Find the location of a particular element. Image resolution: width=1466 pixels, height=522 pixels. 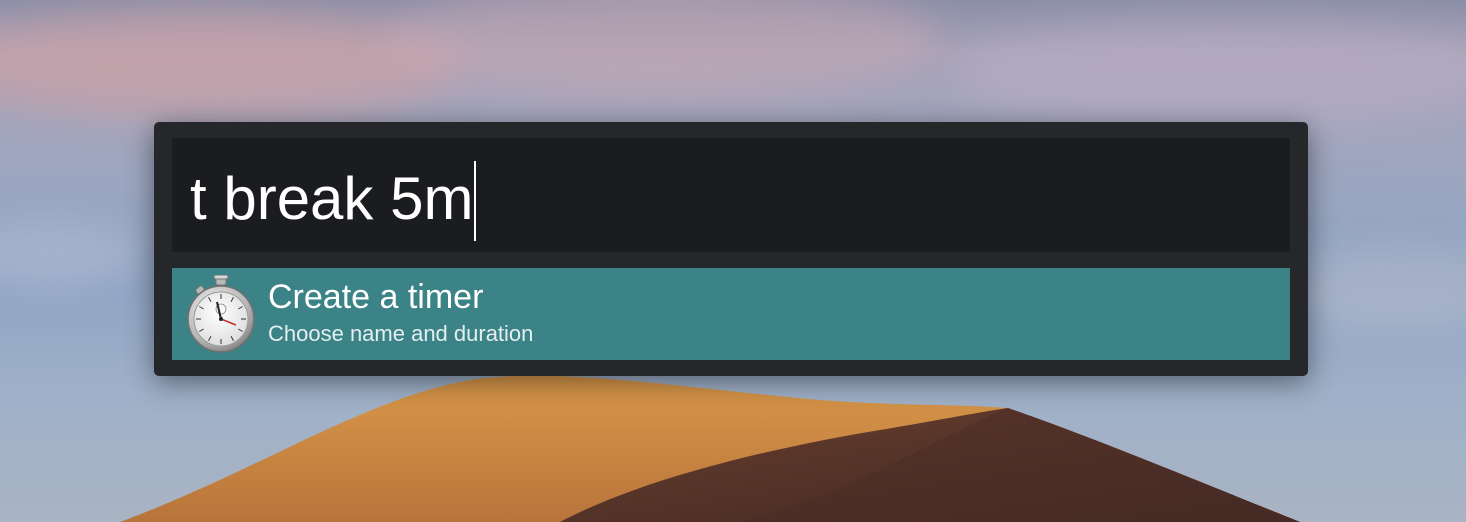

query-input: t break 5m is located at coordinates (333, 201).